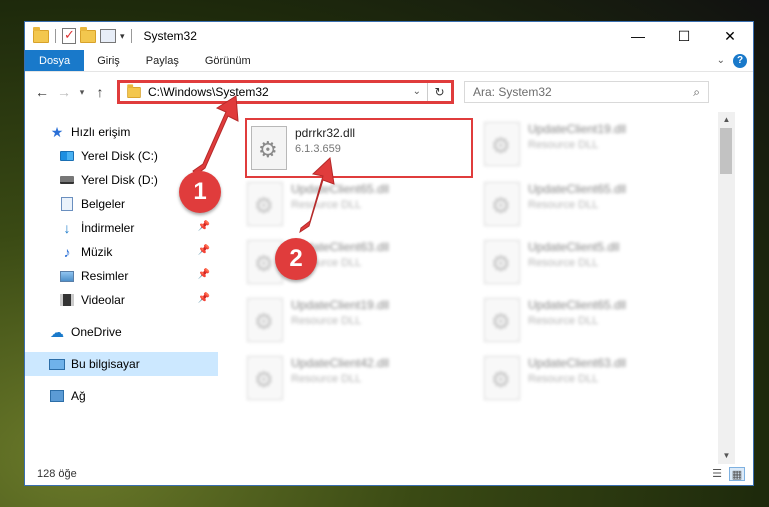  What do you see at coordinates (737, 474) in the screenshot?
I see `tiles-view-icon: ▦` at bounding box center [737, 474].